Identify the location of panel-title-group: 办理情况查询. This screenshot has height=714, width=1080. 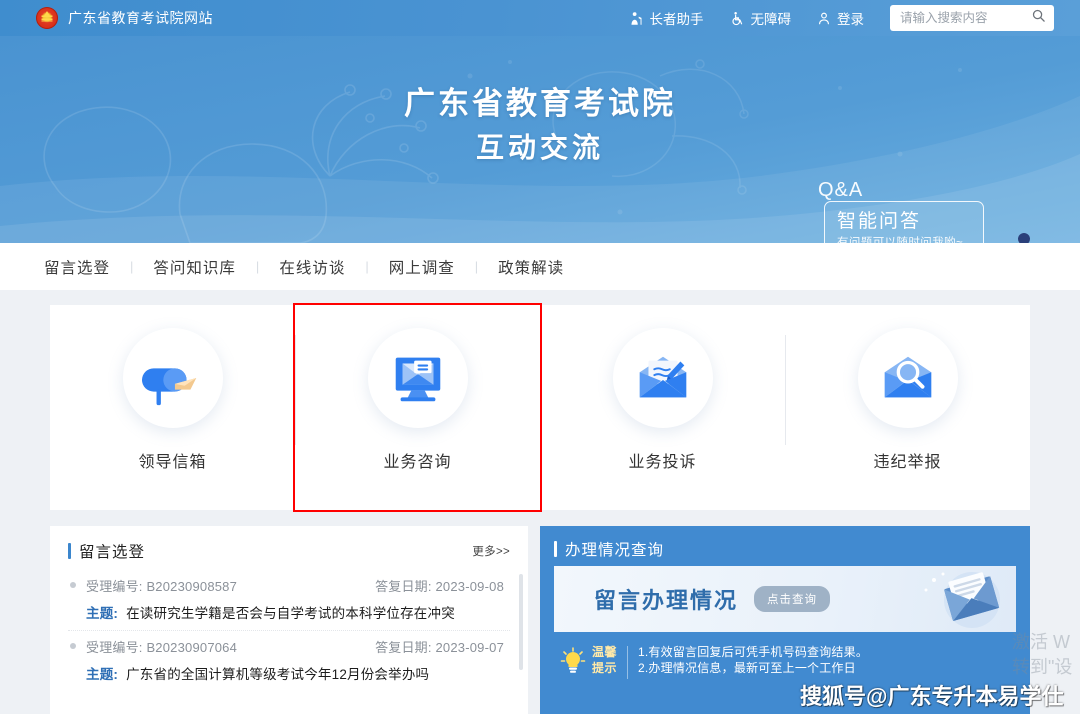
(609, 549).